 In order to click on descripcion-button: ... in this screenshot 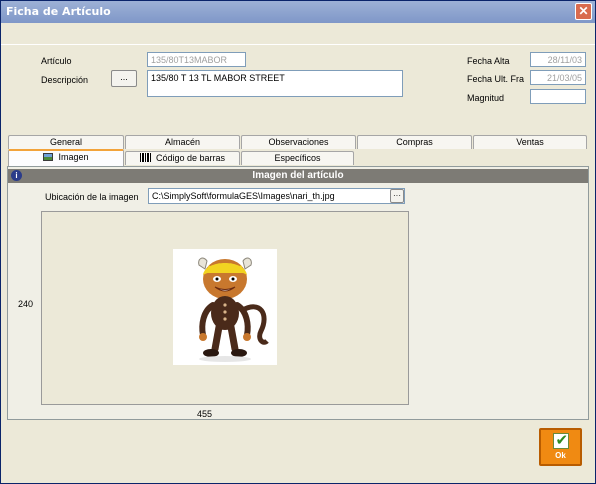, I will do `click(124, 78)`.